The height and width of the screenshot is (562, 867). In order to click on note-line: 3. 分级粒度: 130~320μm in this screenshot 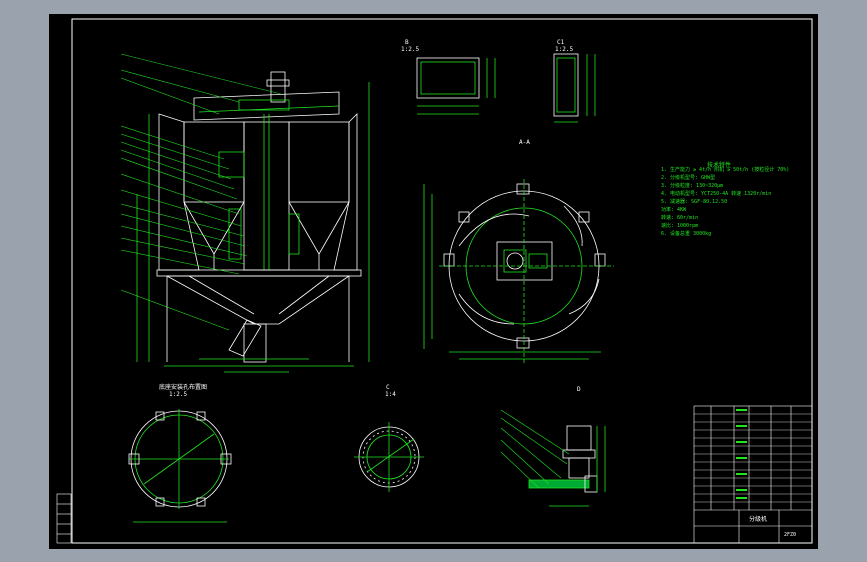, I will do `click(692, 186)`.